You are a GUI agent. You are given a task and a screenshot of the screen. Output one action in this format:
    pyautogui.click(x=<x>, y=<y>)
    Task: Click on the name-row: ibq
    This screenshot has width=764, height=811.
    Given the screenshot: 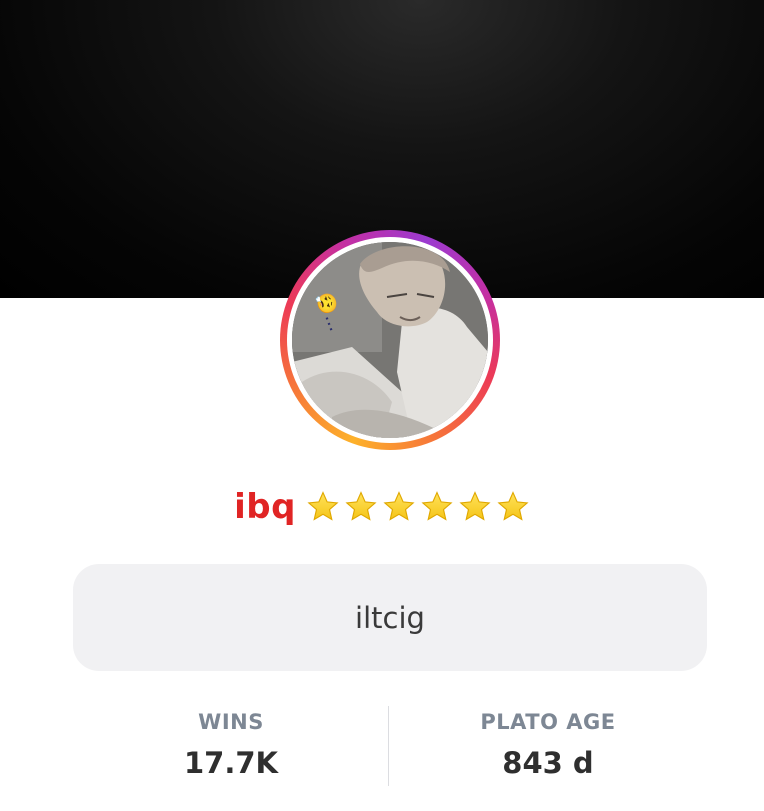 What is the action you would take?
    pyautogui.click(x=382, y=507)
    